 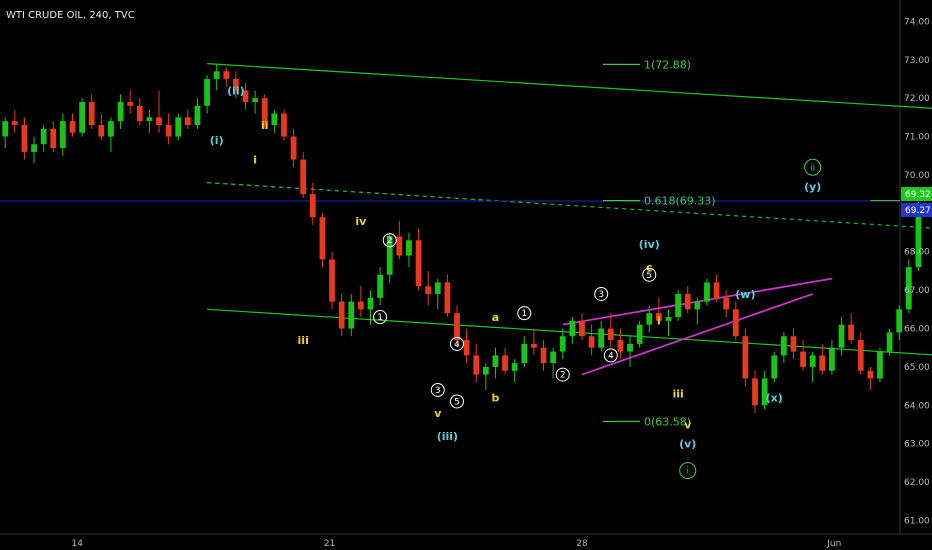 I want to click on circled-wave-label: 4, so click(x=457, y=343).